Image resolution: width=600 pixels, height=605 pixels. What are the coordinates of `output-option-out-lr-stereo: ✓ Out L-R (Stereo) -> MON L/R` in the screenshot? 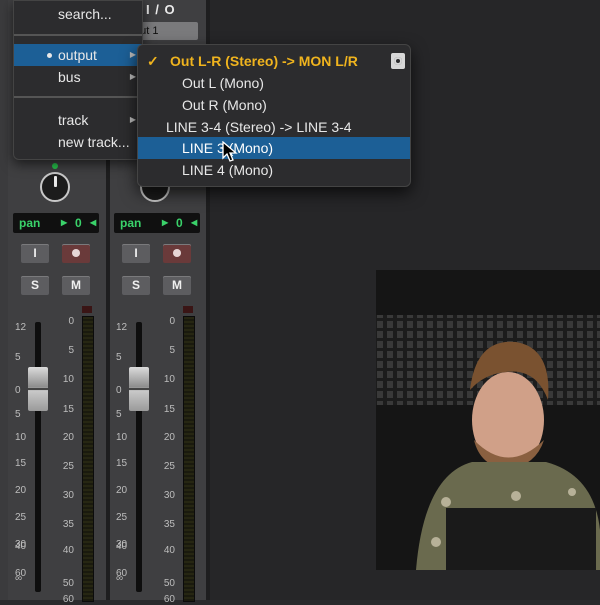 It's located at (274, 61).